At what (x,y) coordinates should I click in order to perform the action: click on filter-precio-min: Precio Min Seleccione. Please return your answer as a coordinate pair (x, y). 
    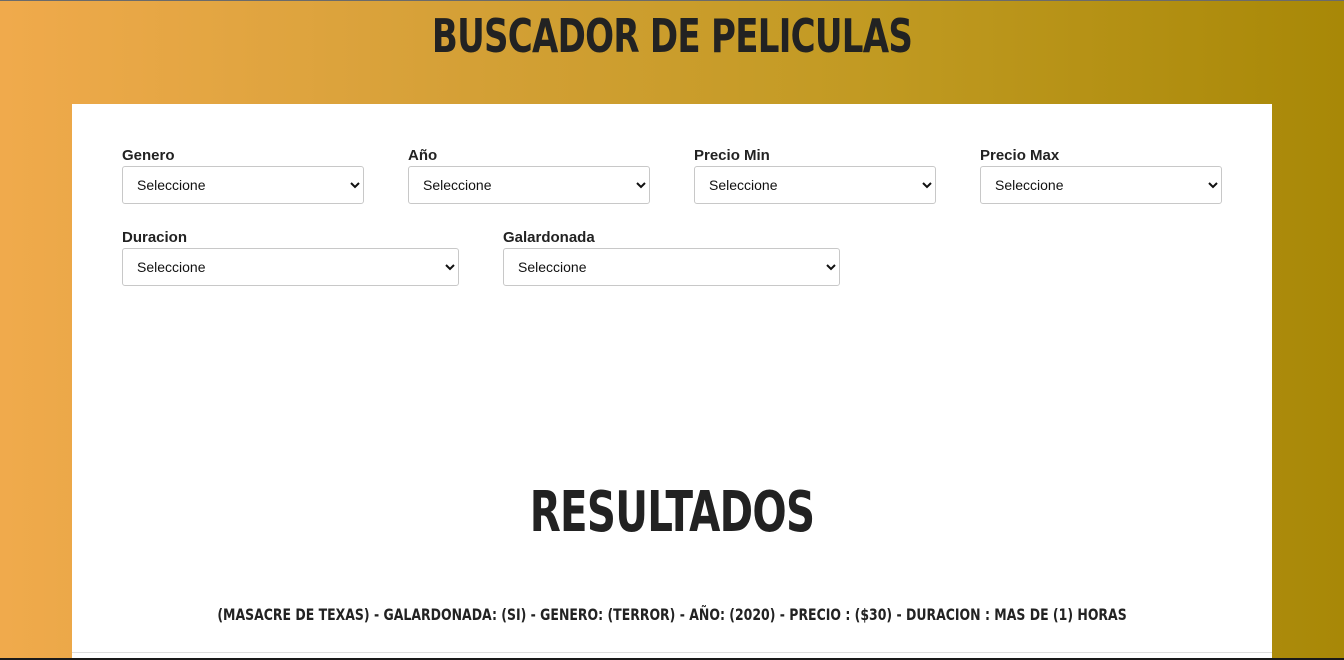
    Looking at the image, I should click on (815, 175).